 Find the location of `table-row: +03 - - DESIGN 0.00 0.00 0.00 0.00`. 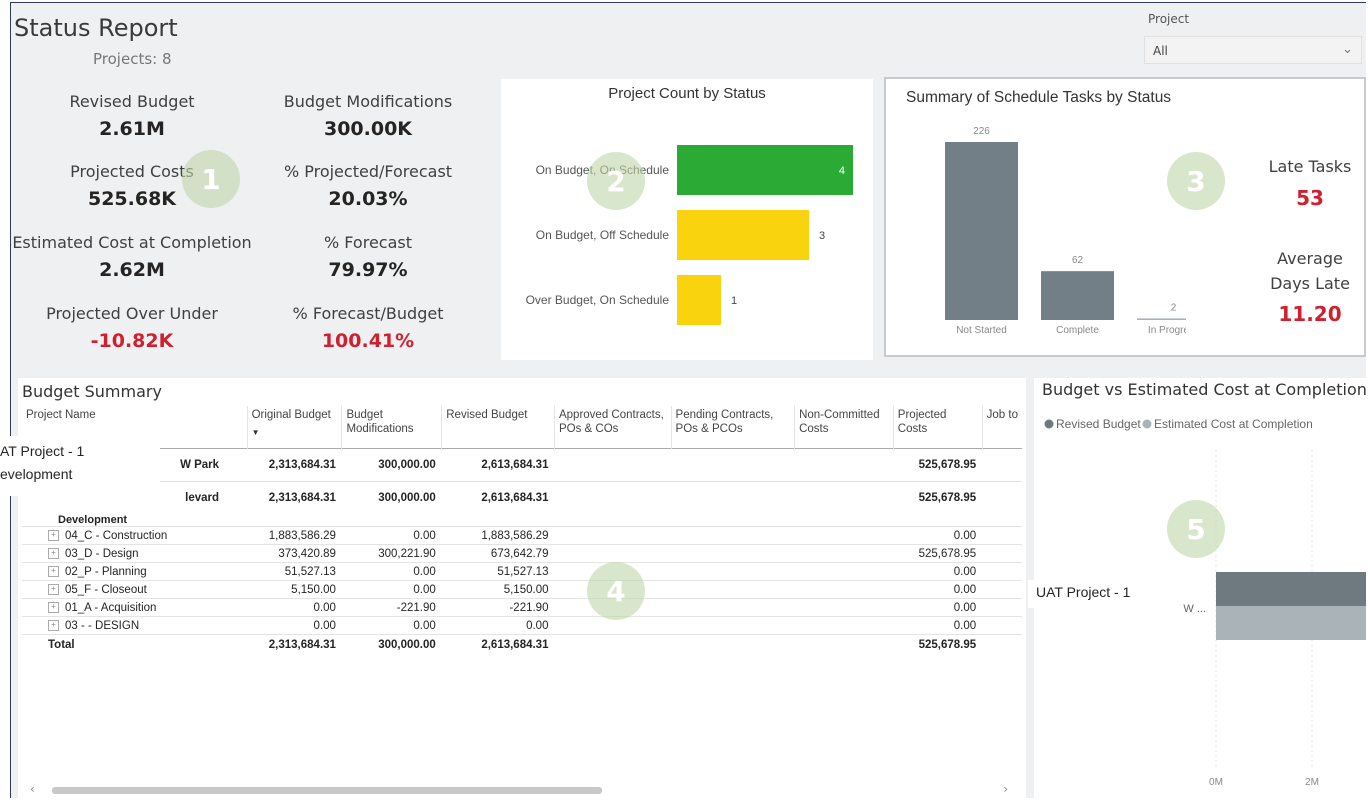

table-row: +03 - - DESIGN 0.00 0.00 0.00 0.00 is located at coordinates (522, 626).